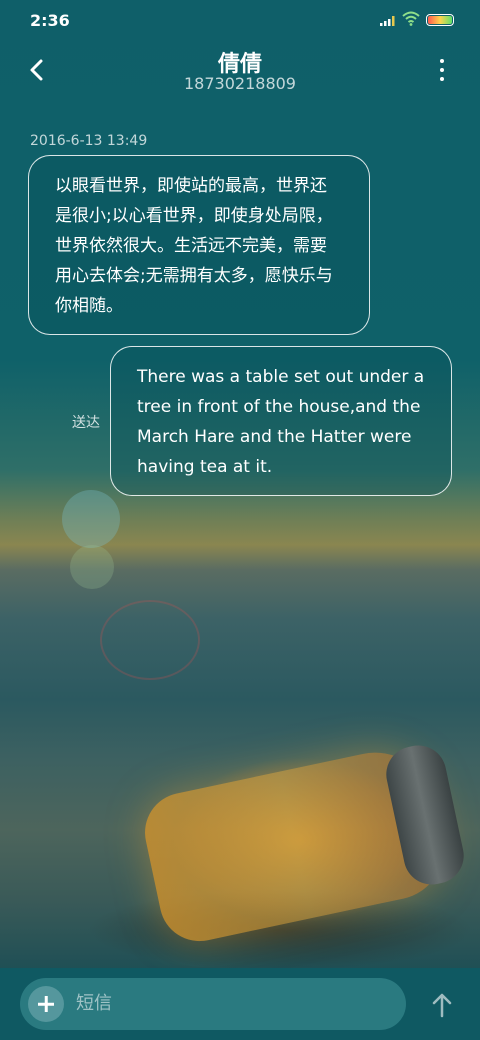 This screenshot has height=1040, width=480. What do you see at coordinates (442, 70) in the screenshot?
I see `more-options-button` at bounding box center [442, 70].